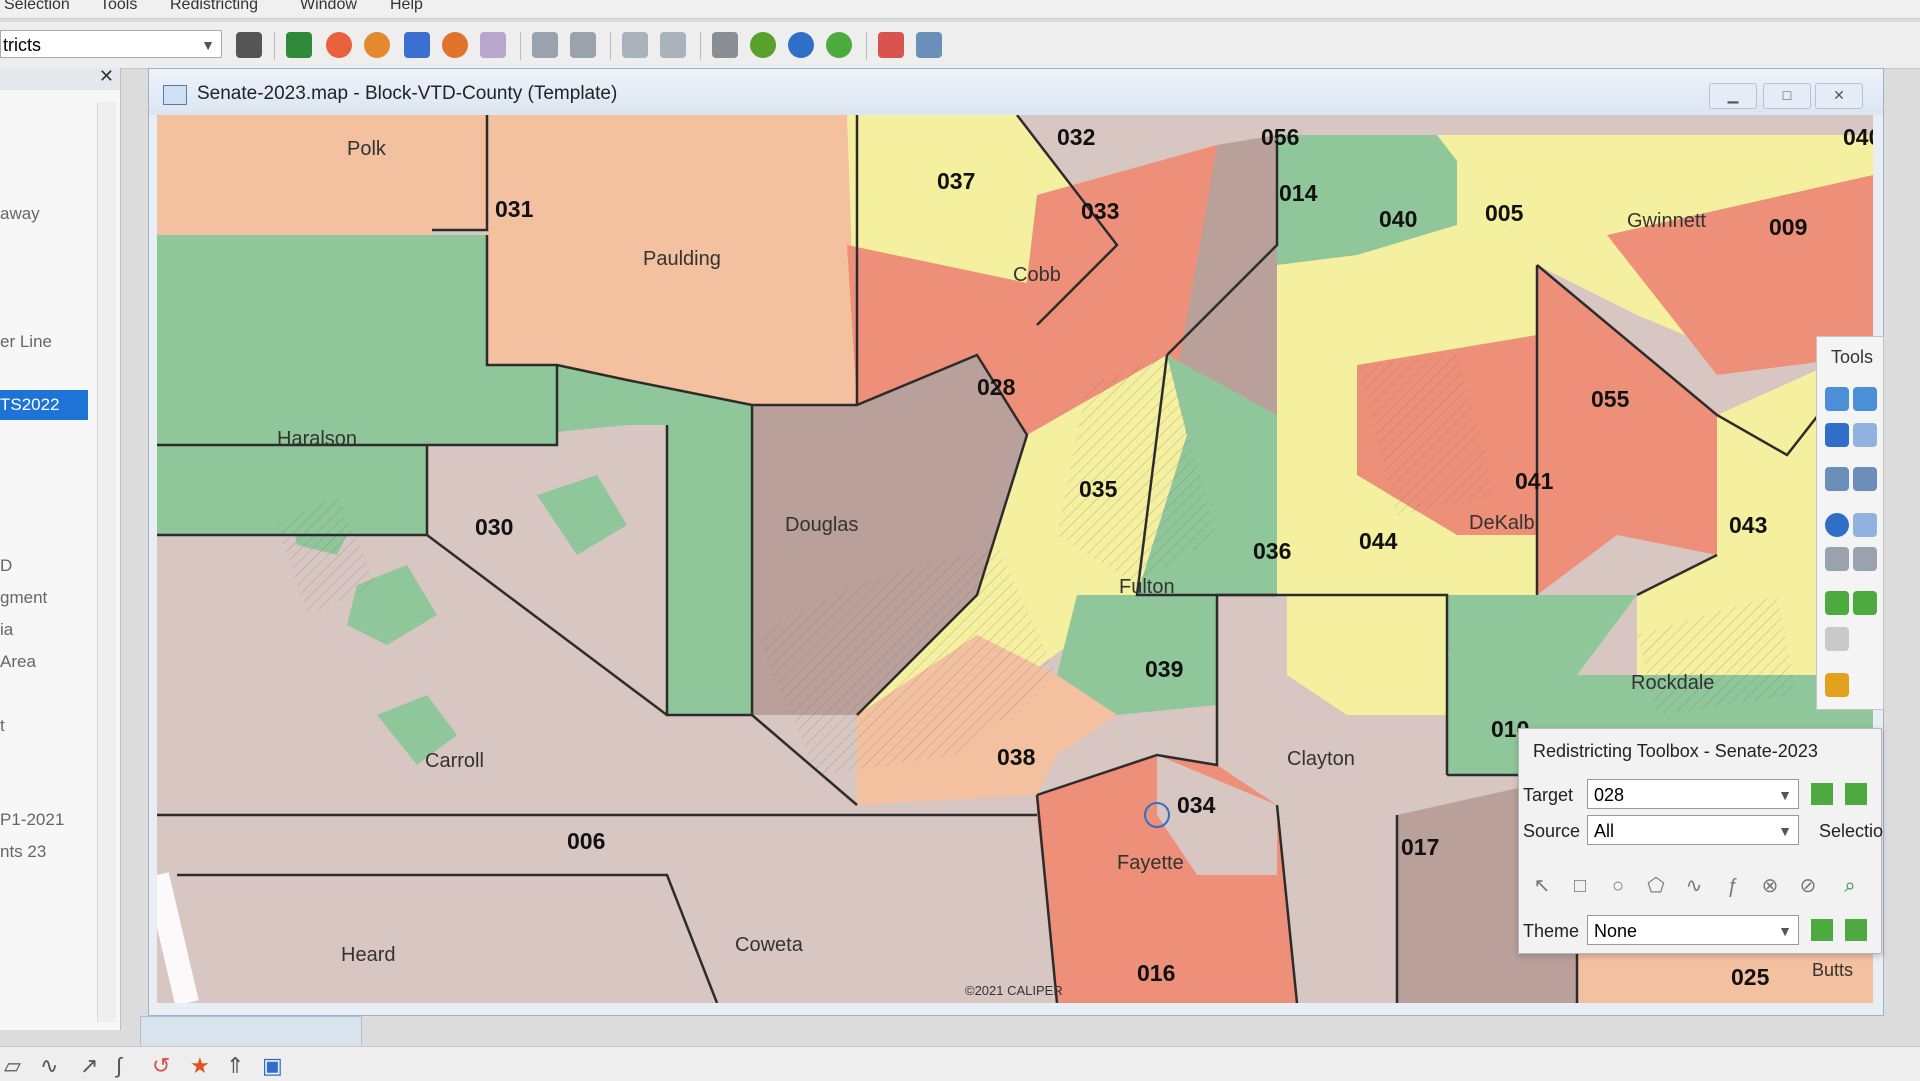 This screenshot has width=1920, height=1081. I want to click on table-icon, so click(583, 45).